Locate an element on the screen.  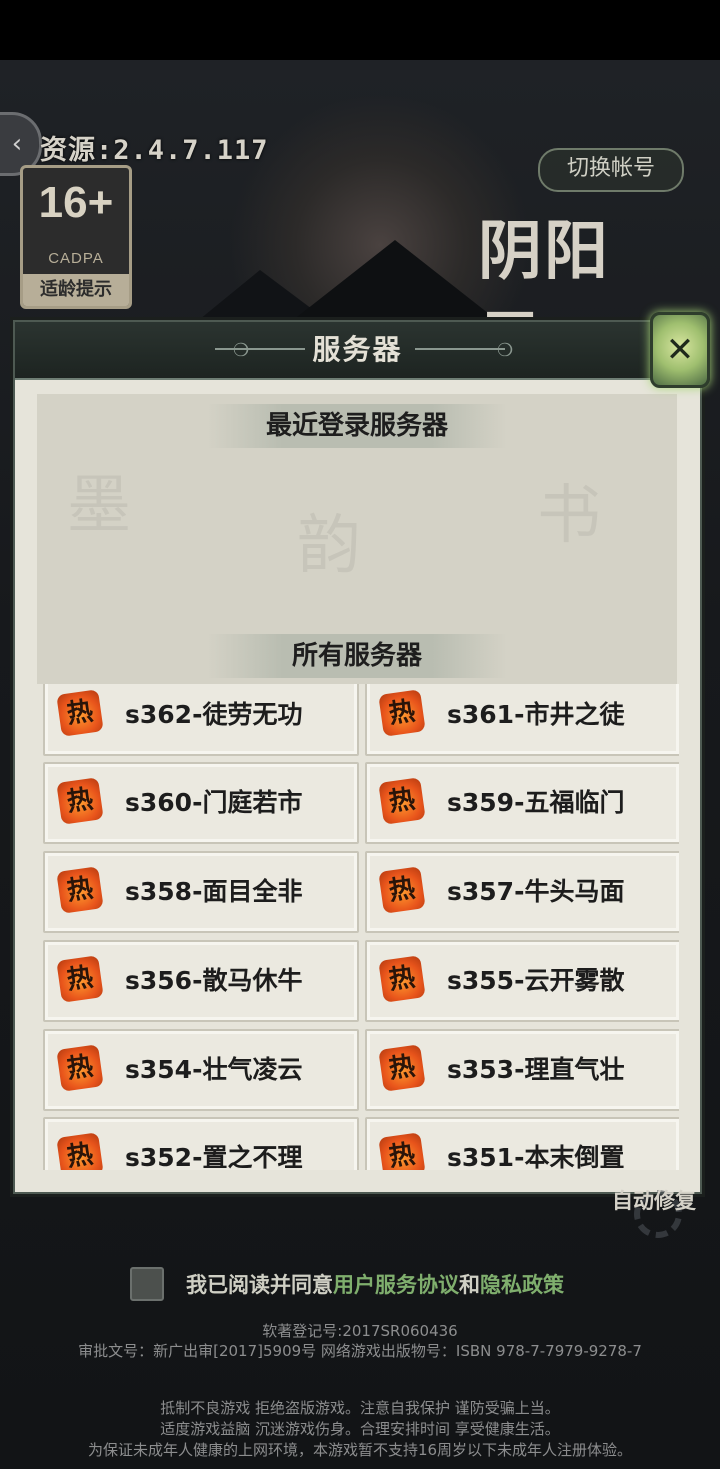
age-rating-org: CADPA is located at coordinates (76, 258).